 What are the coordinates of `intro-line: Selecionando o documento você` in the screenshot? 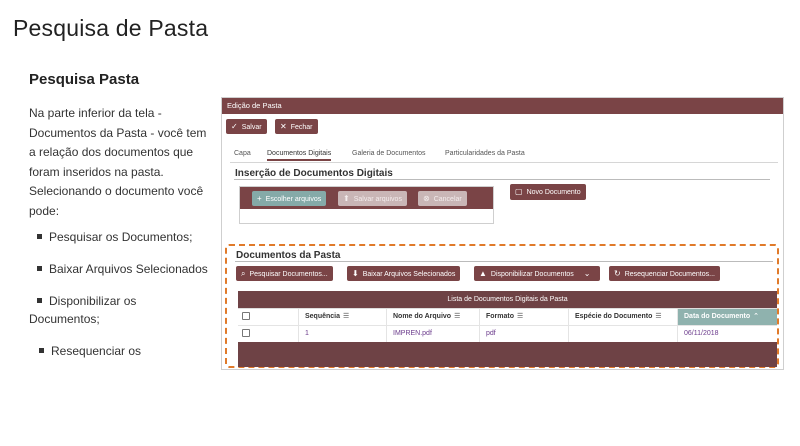 It's located at (116, 191).